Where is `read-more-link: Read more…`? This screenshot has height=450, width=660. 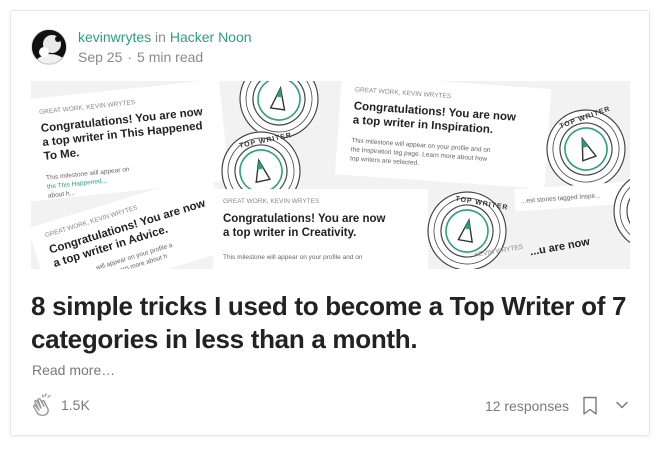 read-more-link: Read more… is located at coordinates (73, 370).